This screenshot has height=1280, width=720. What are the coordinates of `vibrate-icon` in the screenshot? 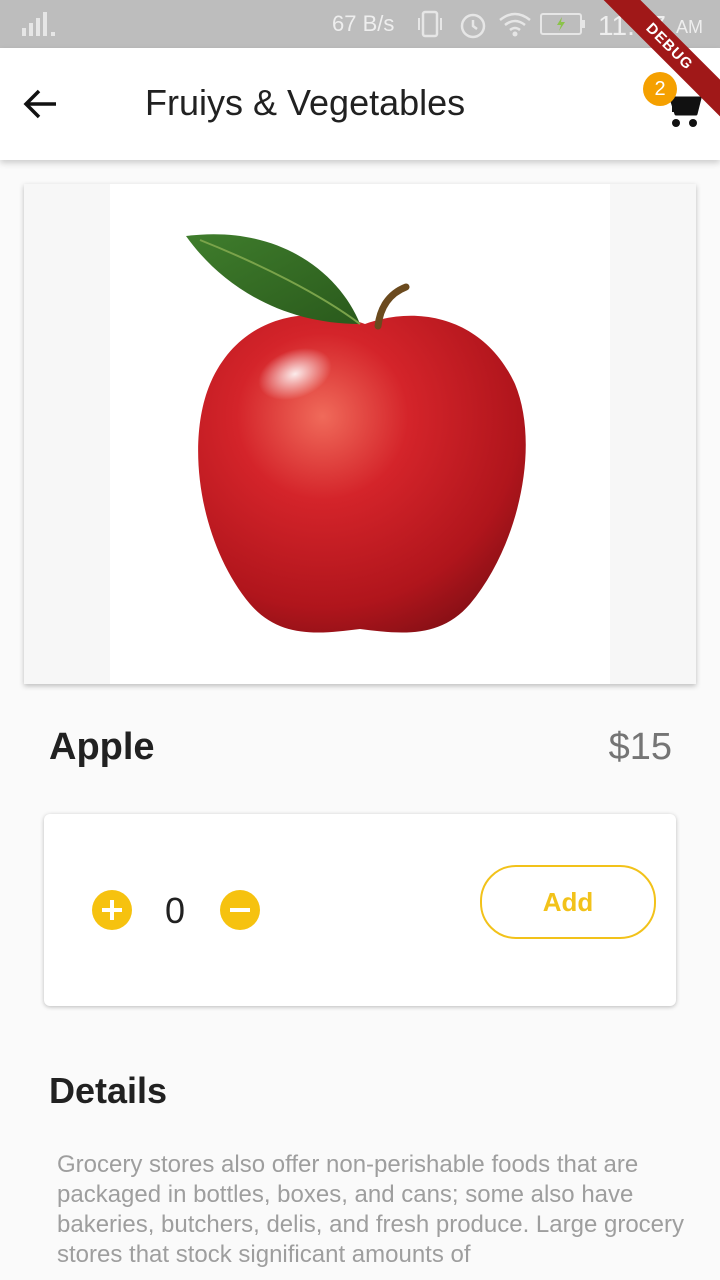 It's located at (430, 24).